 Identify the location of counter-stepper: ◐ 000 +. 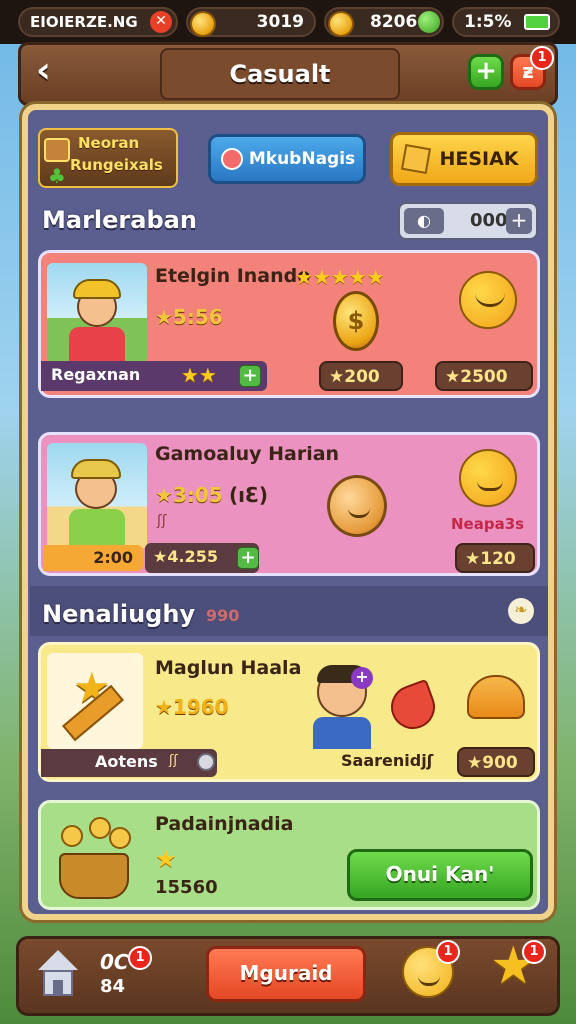
(468, 221).